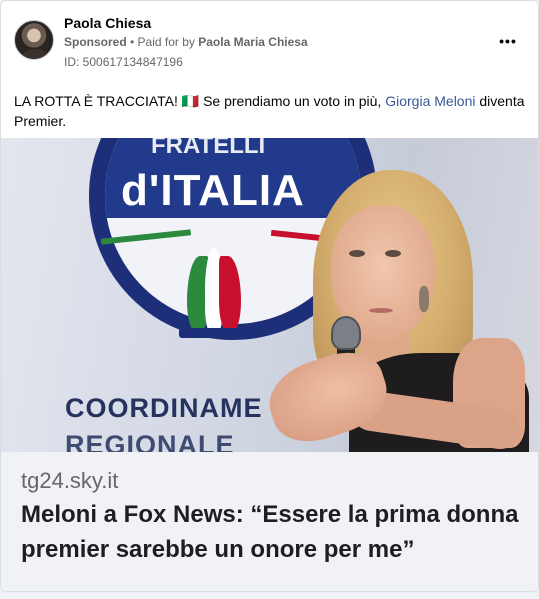 This screenshot has width=539, height=599. Describe the element at coordinates (107, 23) in the screenshot. I see `page-name: Paola Chiesa` at that location.